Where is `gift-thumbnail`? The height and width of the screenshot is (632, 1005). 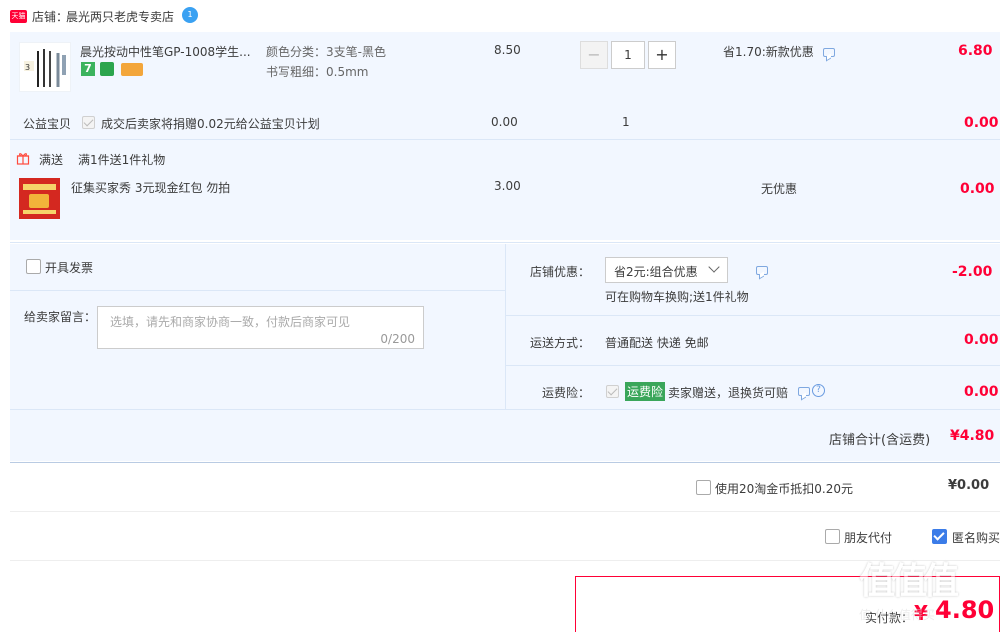 gift-thumbnail is located at coordinates (39, 198).